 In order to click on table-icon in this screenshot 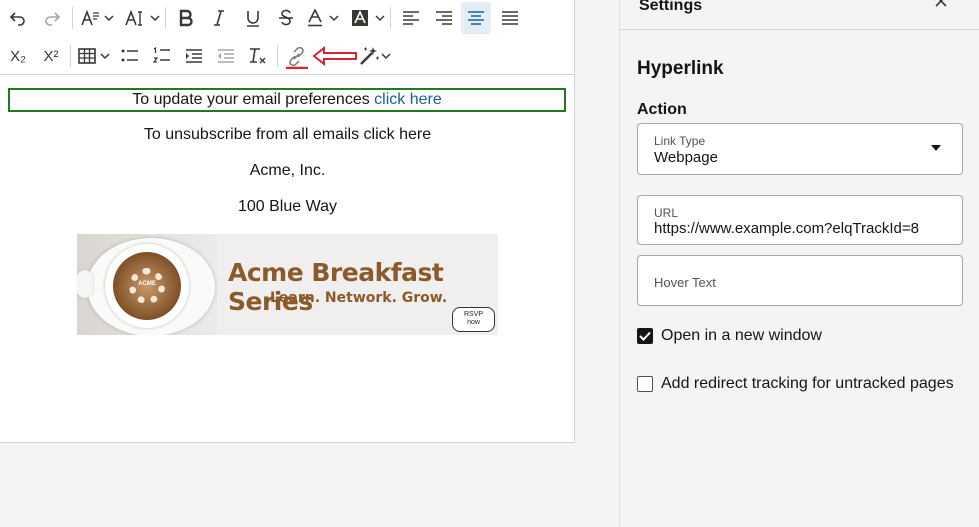, I will do `click(87, 56)`.